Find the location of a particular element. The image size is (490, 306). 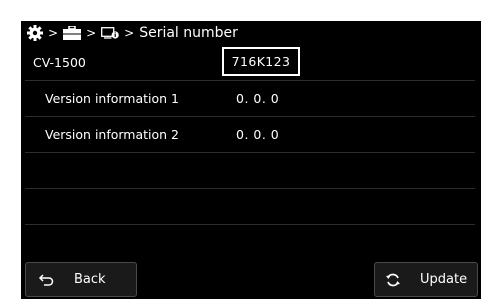

breadcrumb: > > > Serial number is located at coordinates (251, 33).